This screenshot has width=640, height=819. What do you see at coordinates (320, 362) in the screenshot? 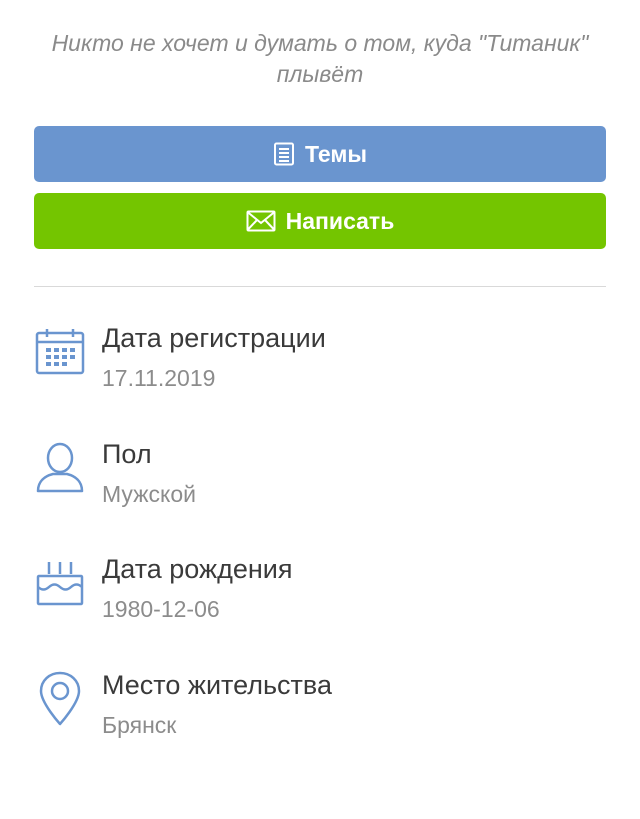
I see `info-item-registration-date: Дата регистрации 17.11.2019` at bounding box center [320, 362].